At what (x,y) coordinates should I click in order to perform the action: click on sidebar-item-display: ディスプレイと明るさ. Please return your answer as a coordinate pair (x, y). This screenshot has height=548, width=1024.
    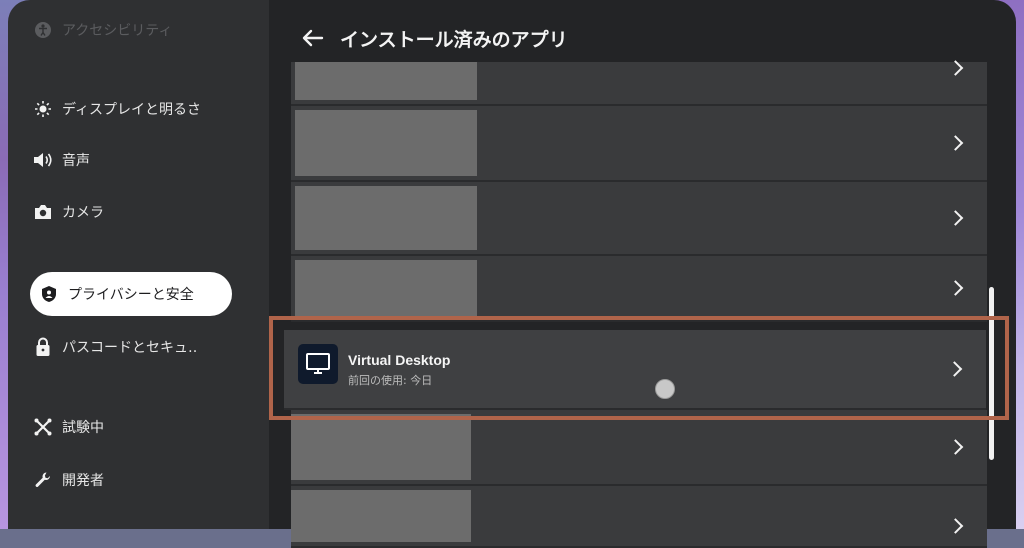
    Looking at the image, I should click on (115, 109).